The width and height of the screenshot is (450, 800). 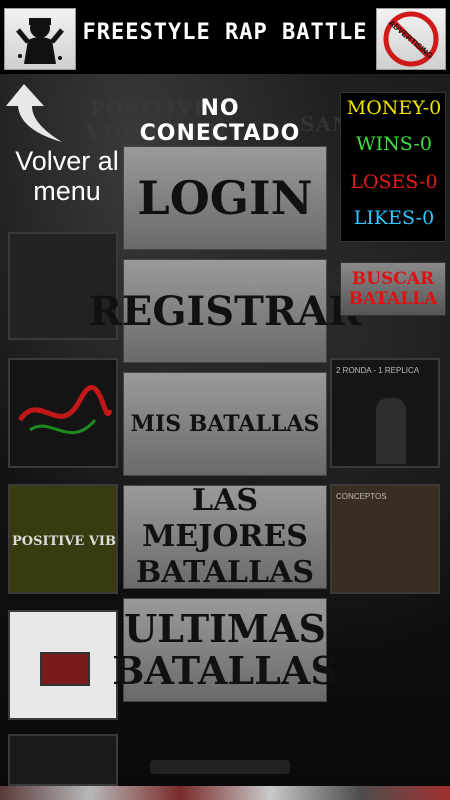 I want to click on my-battles-button: MIS BATALLAS, so click(x=225, y=424).